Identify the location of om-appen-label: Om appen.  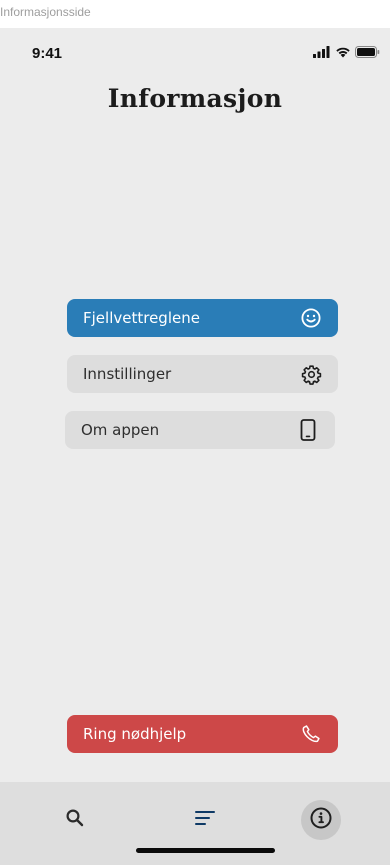
(120, 430).